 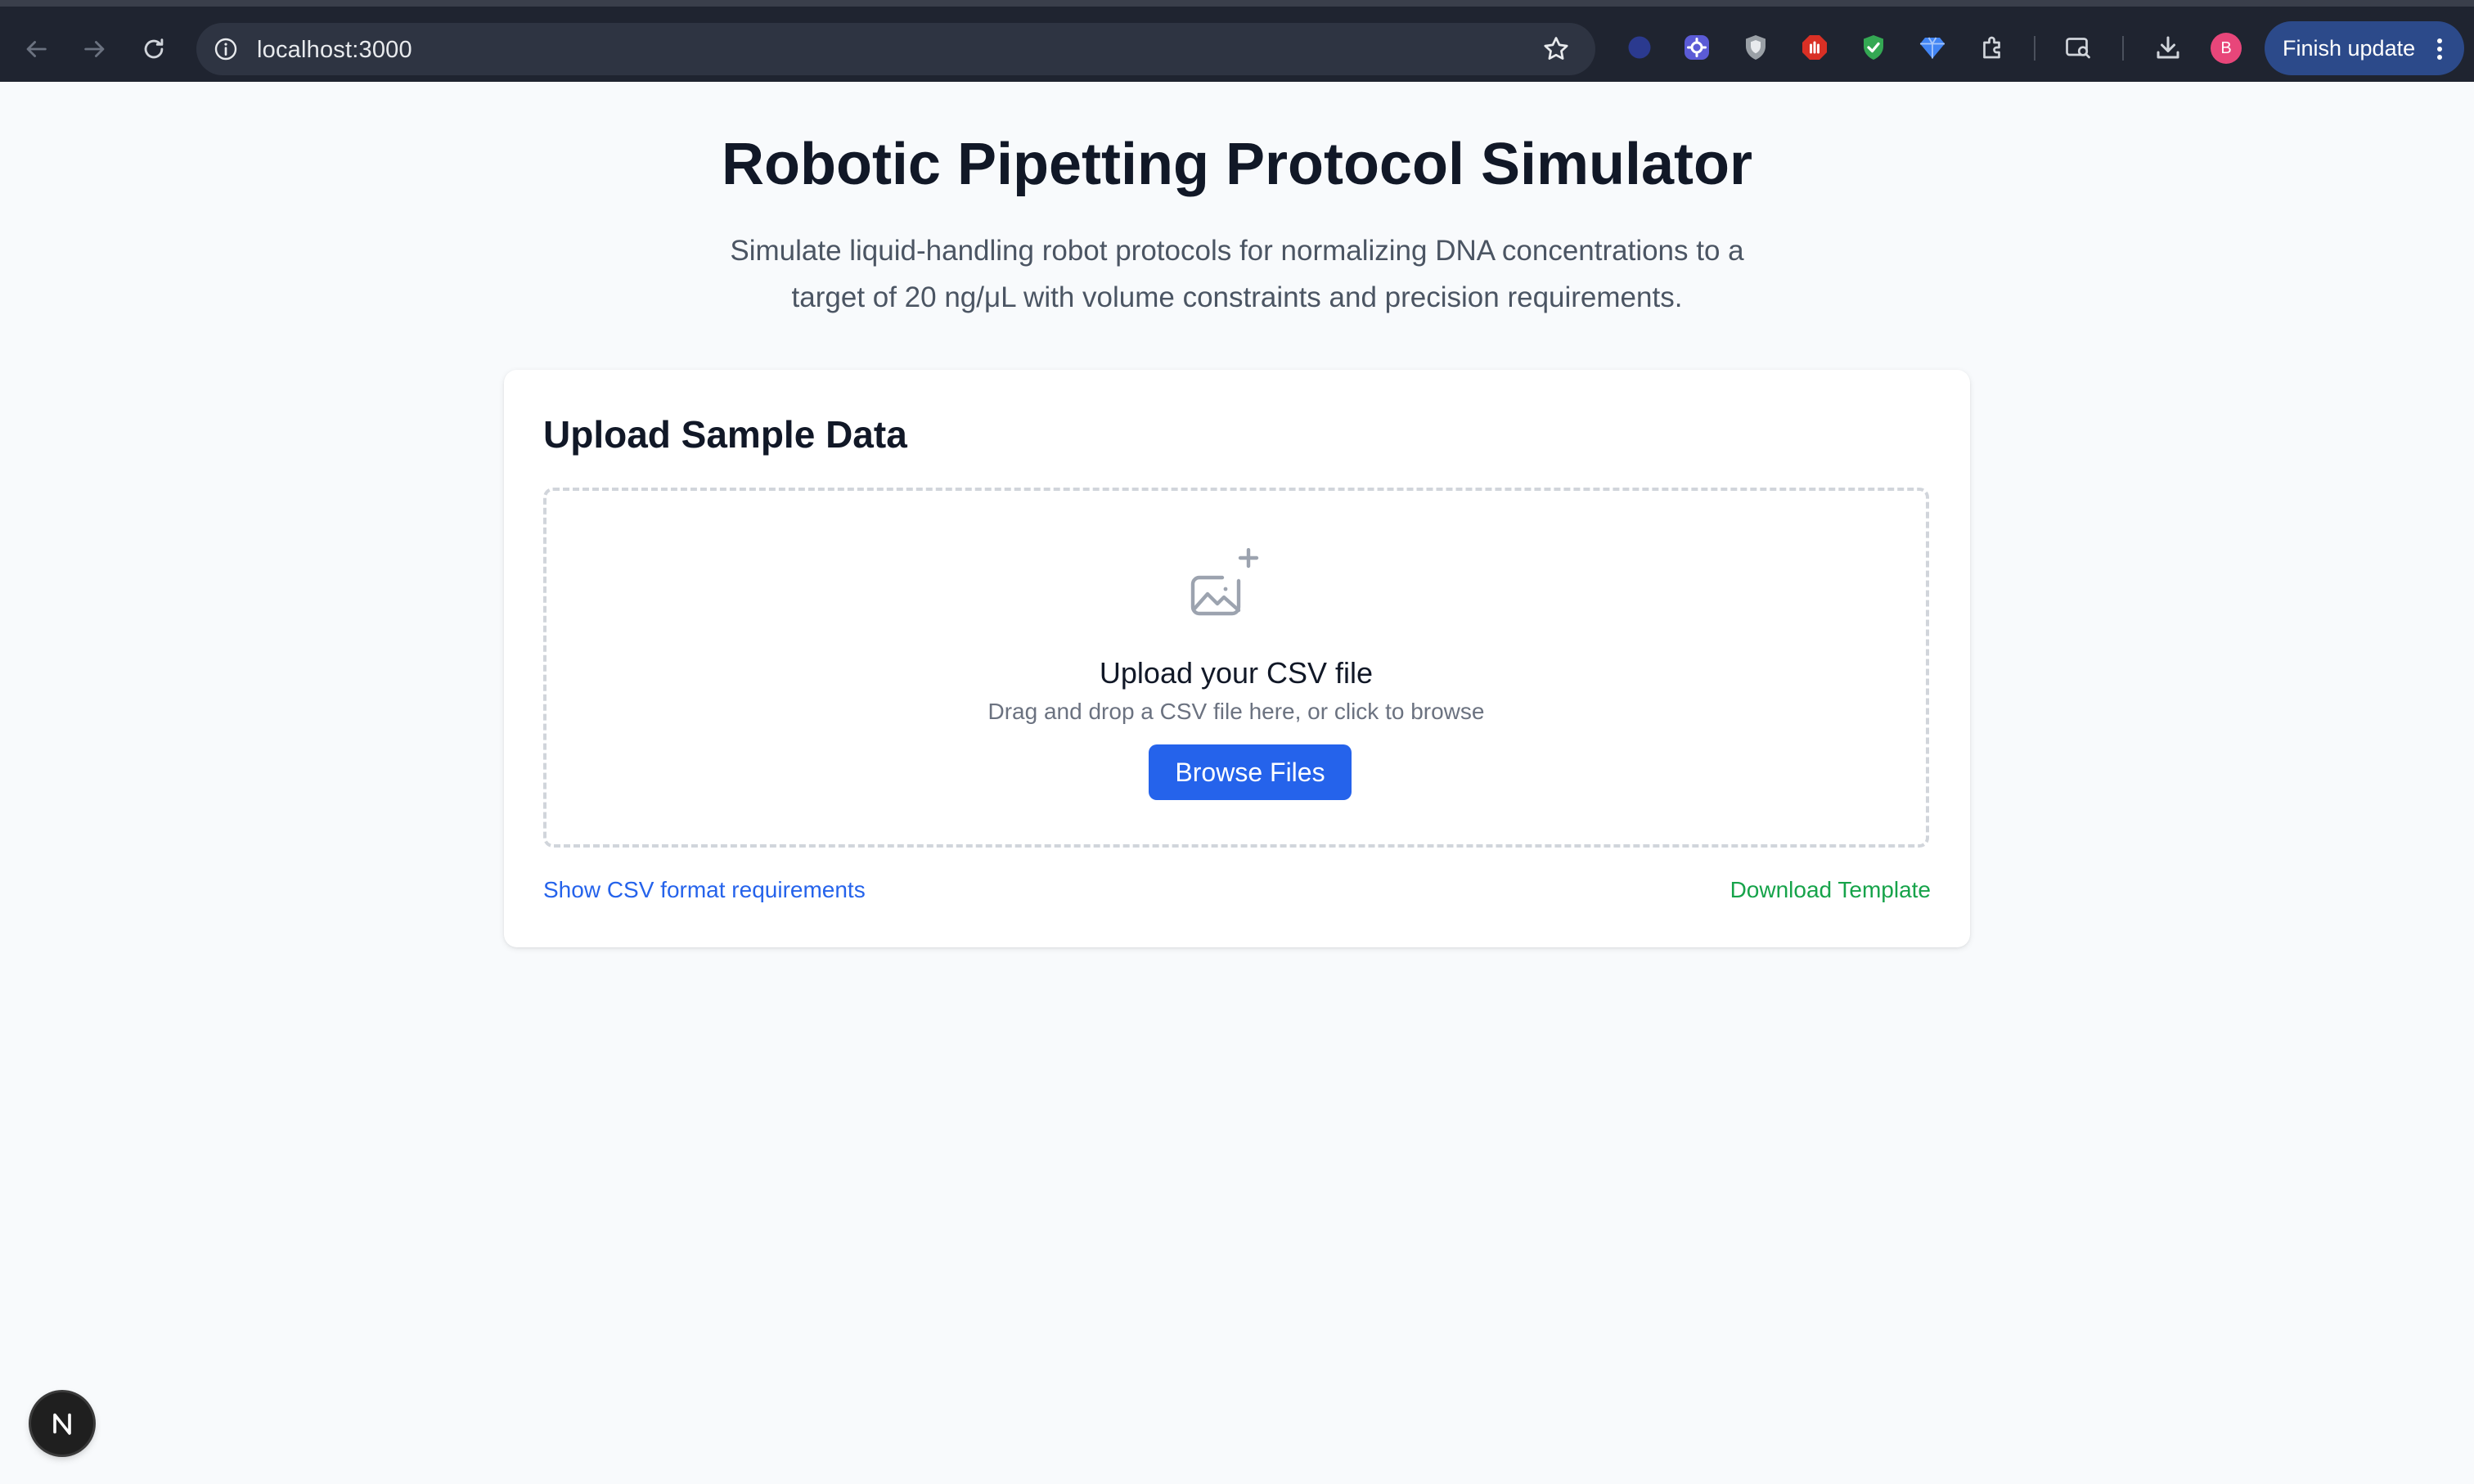 I want to click on download-template-link: Download Template, so click(x=1831, y=890).